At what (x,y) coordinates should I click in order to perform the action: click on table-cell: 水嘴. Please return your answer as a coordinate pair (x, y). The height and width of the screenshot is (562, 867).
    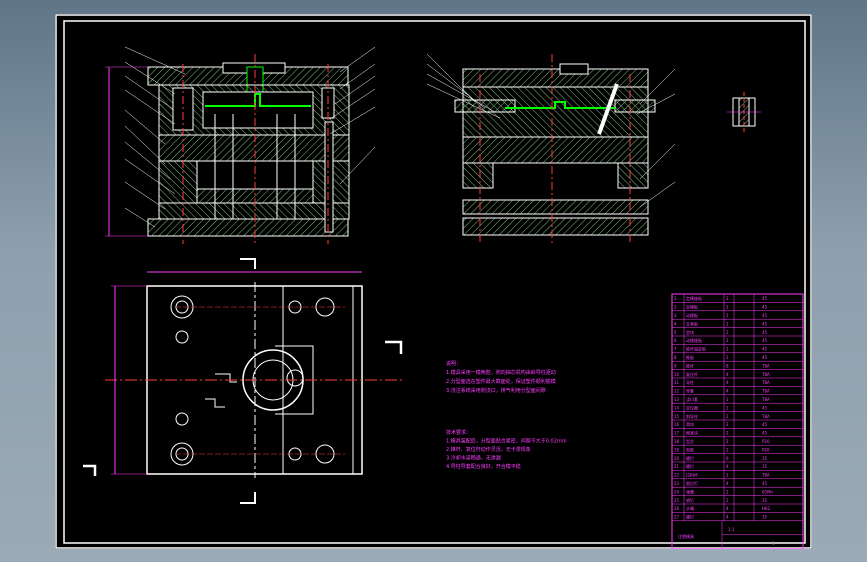
    Looking at the image, I should click on (690, 508).